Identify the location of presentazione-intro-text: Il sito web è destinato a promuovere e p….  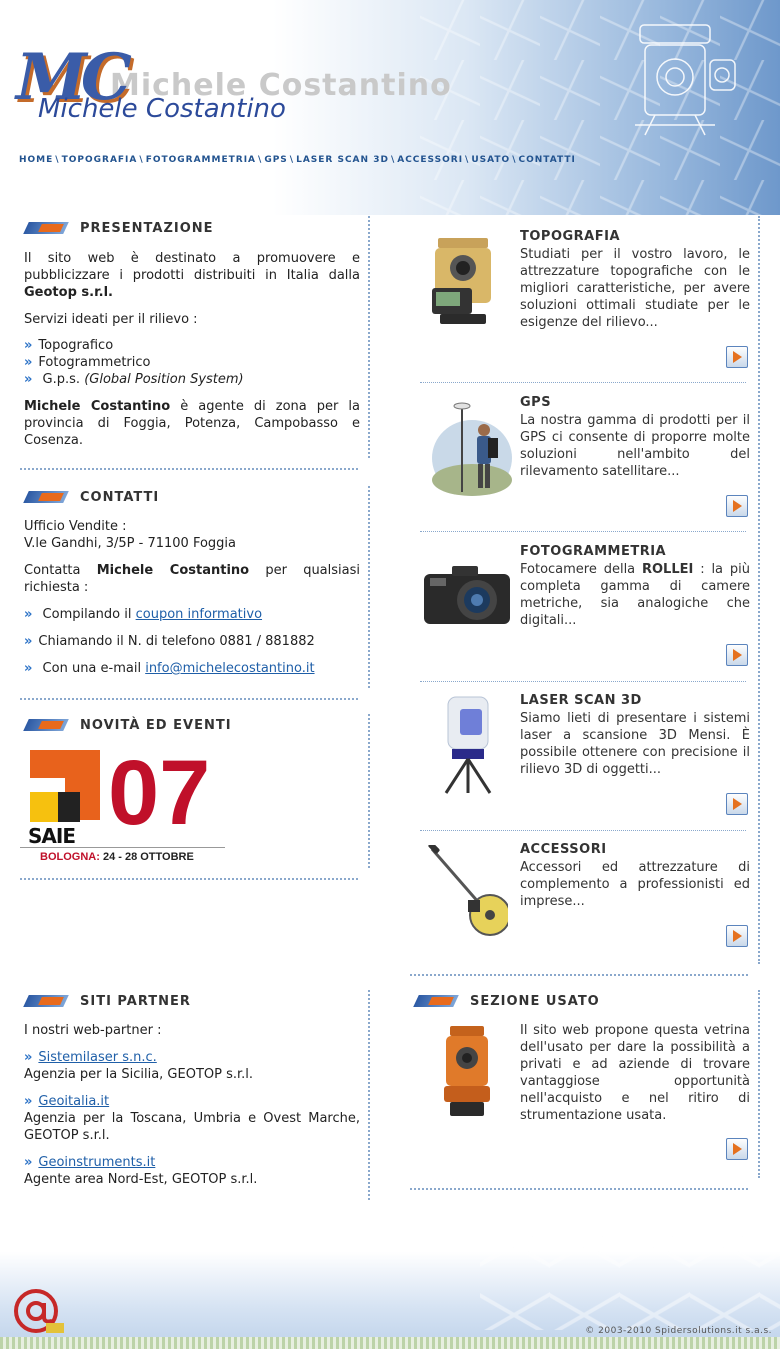
(192, 267).